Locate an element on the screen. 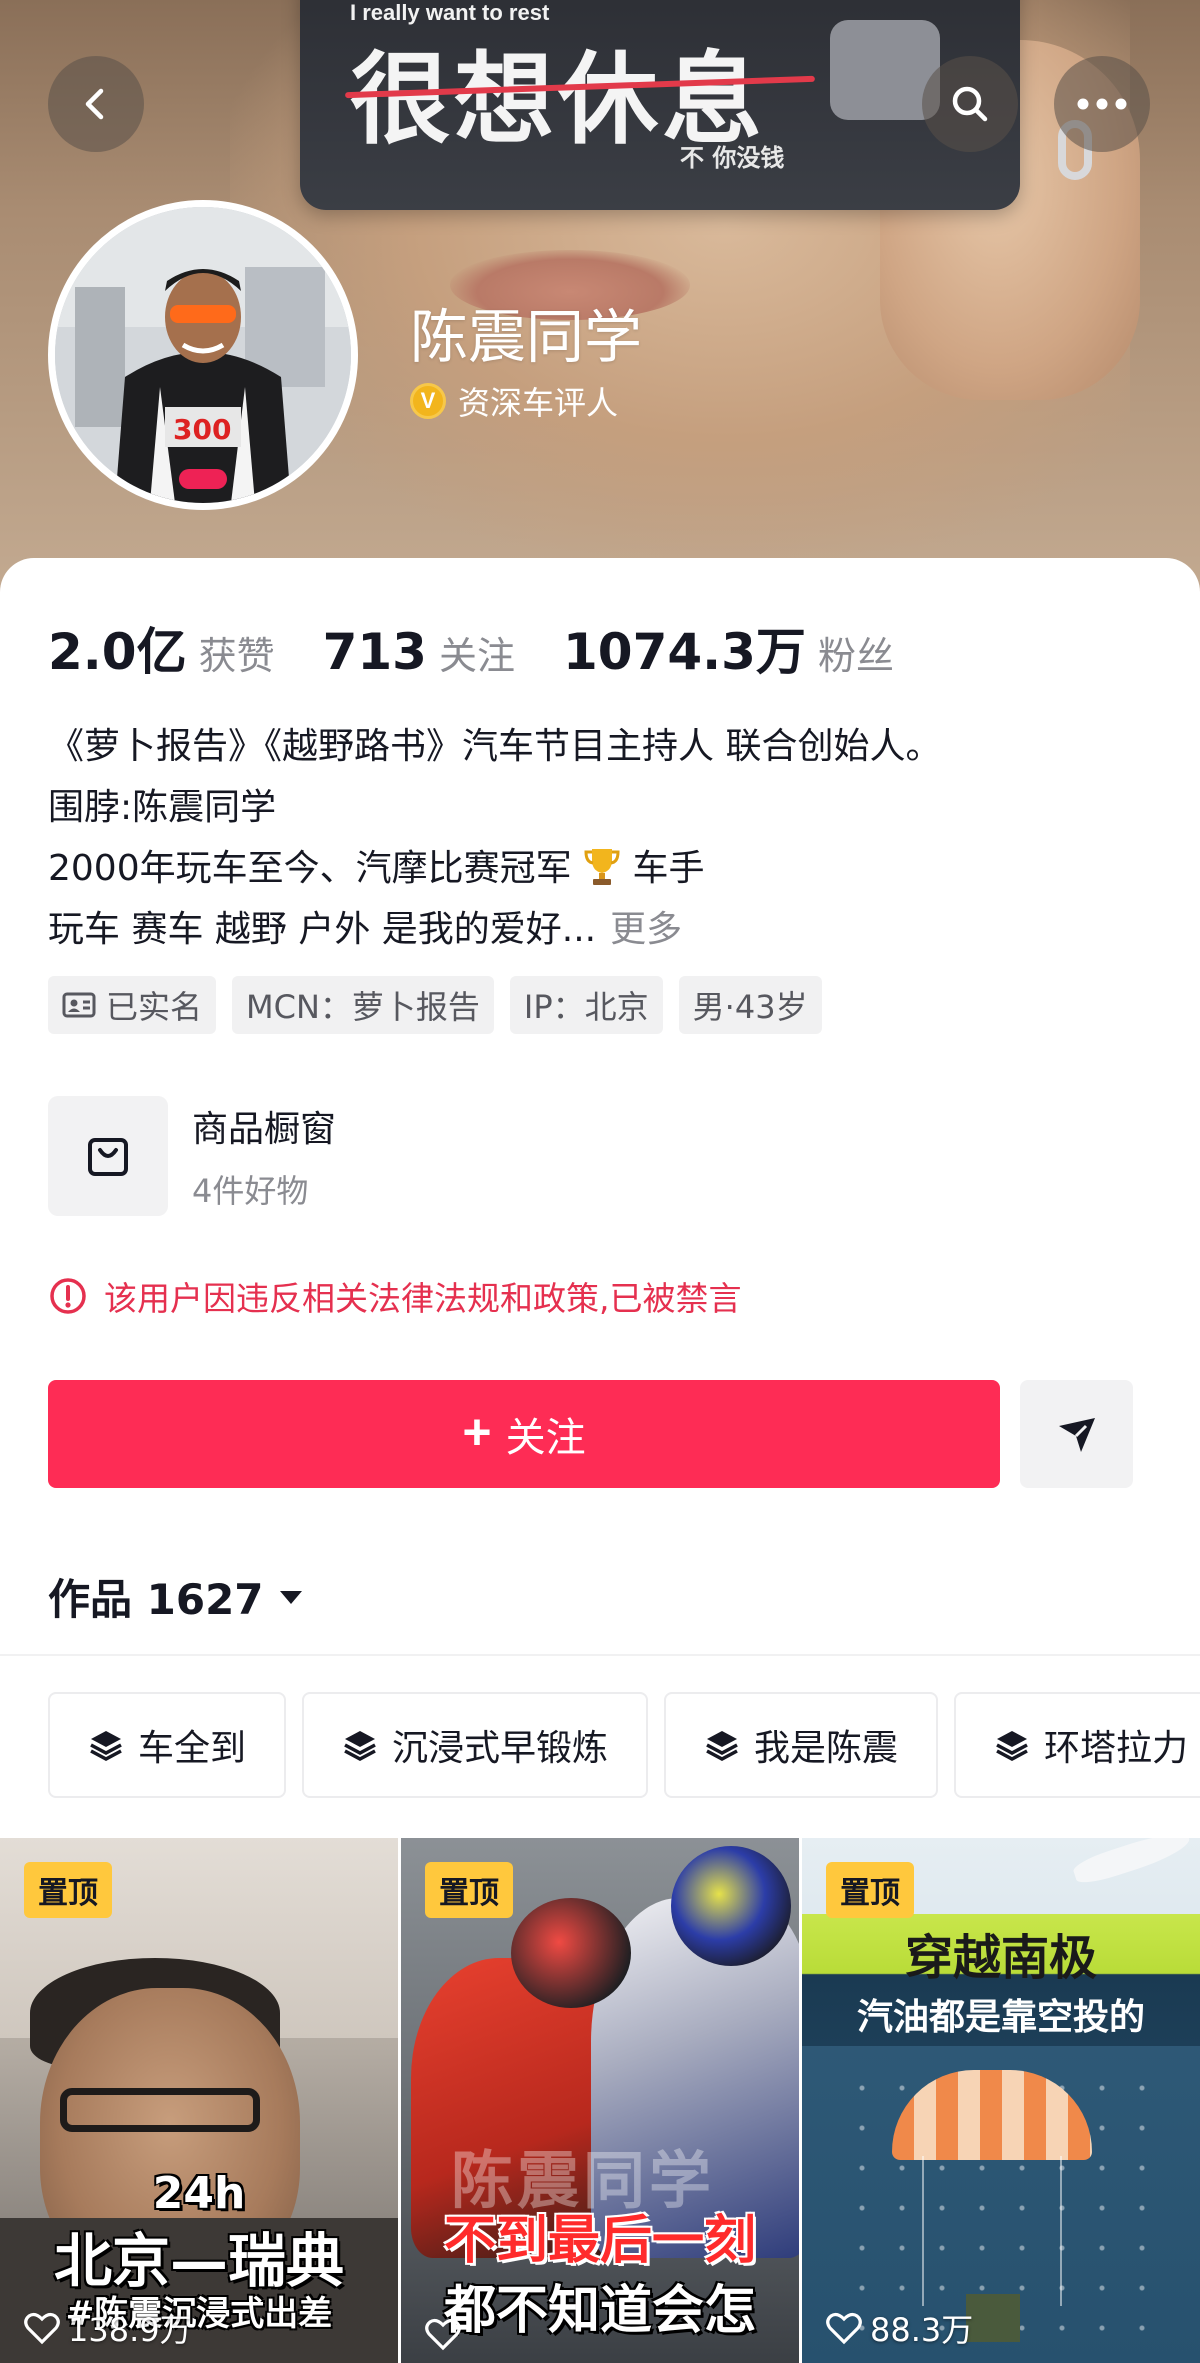  ban-notice: 该用户因违反相关法律法规和政策,已被禁言 is located at coordinates (395, 1296).